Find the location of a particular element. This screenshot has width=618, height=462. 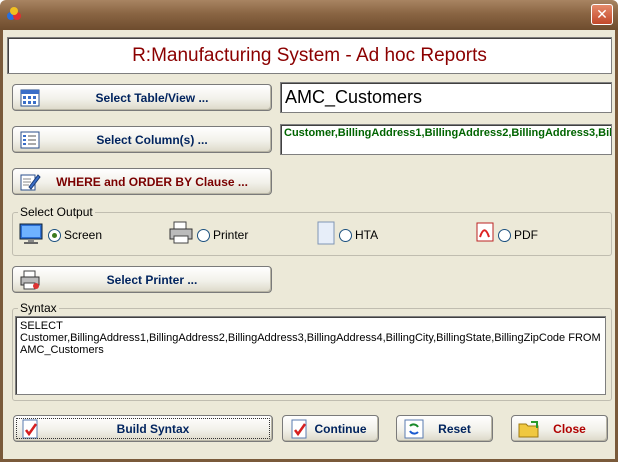

hta-radio is located at coordinates (345, 235).